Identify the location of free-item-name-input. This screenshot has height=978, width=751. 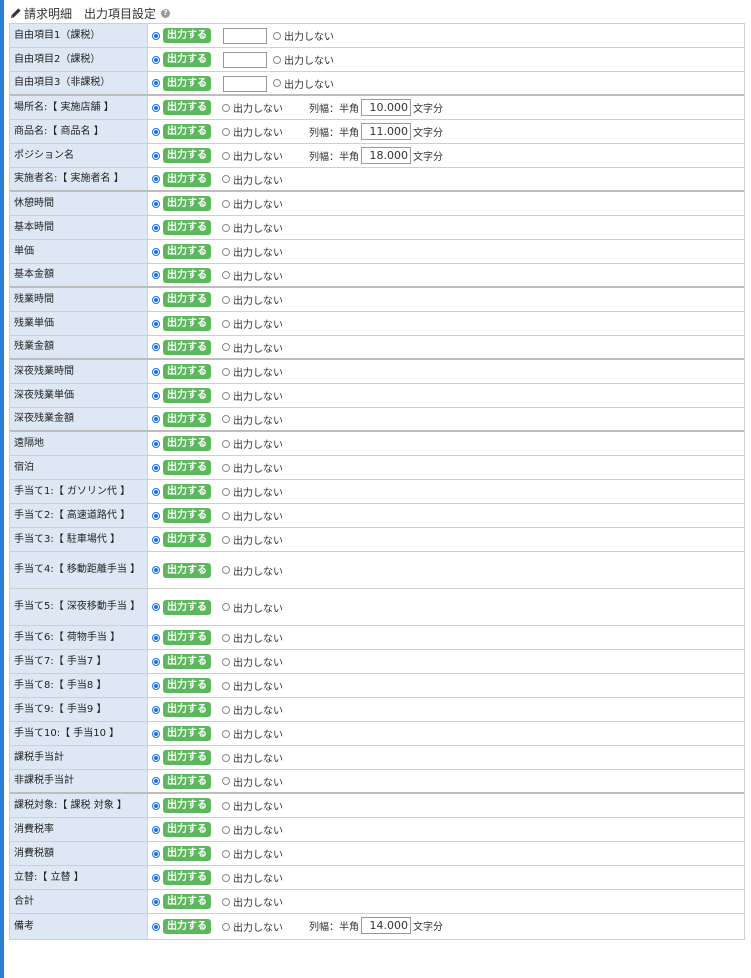
(245, 60).